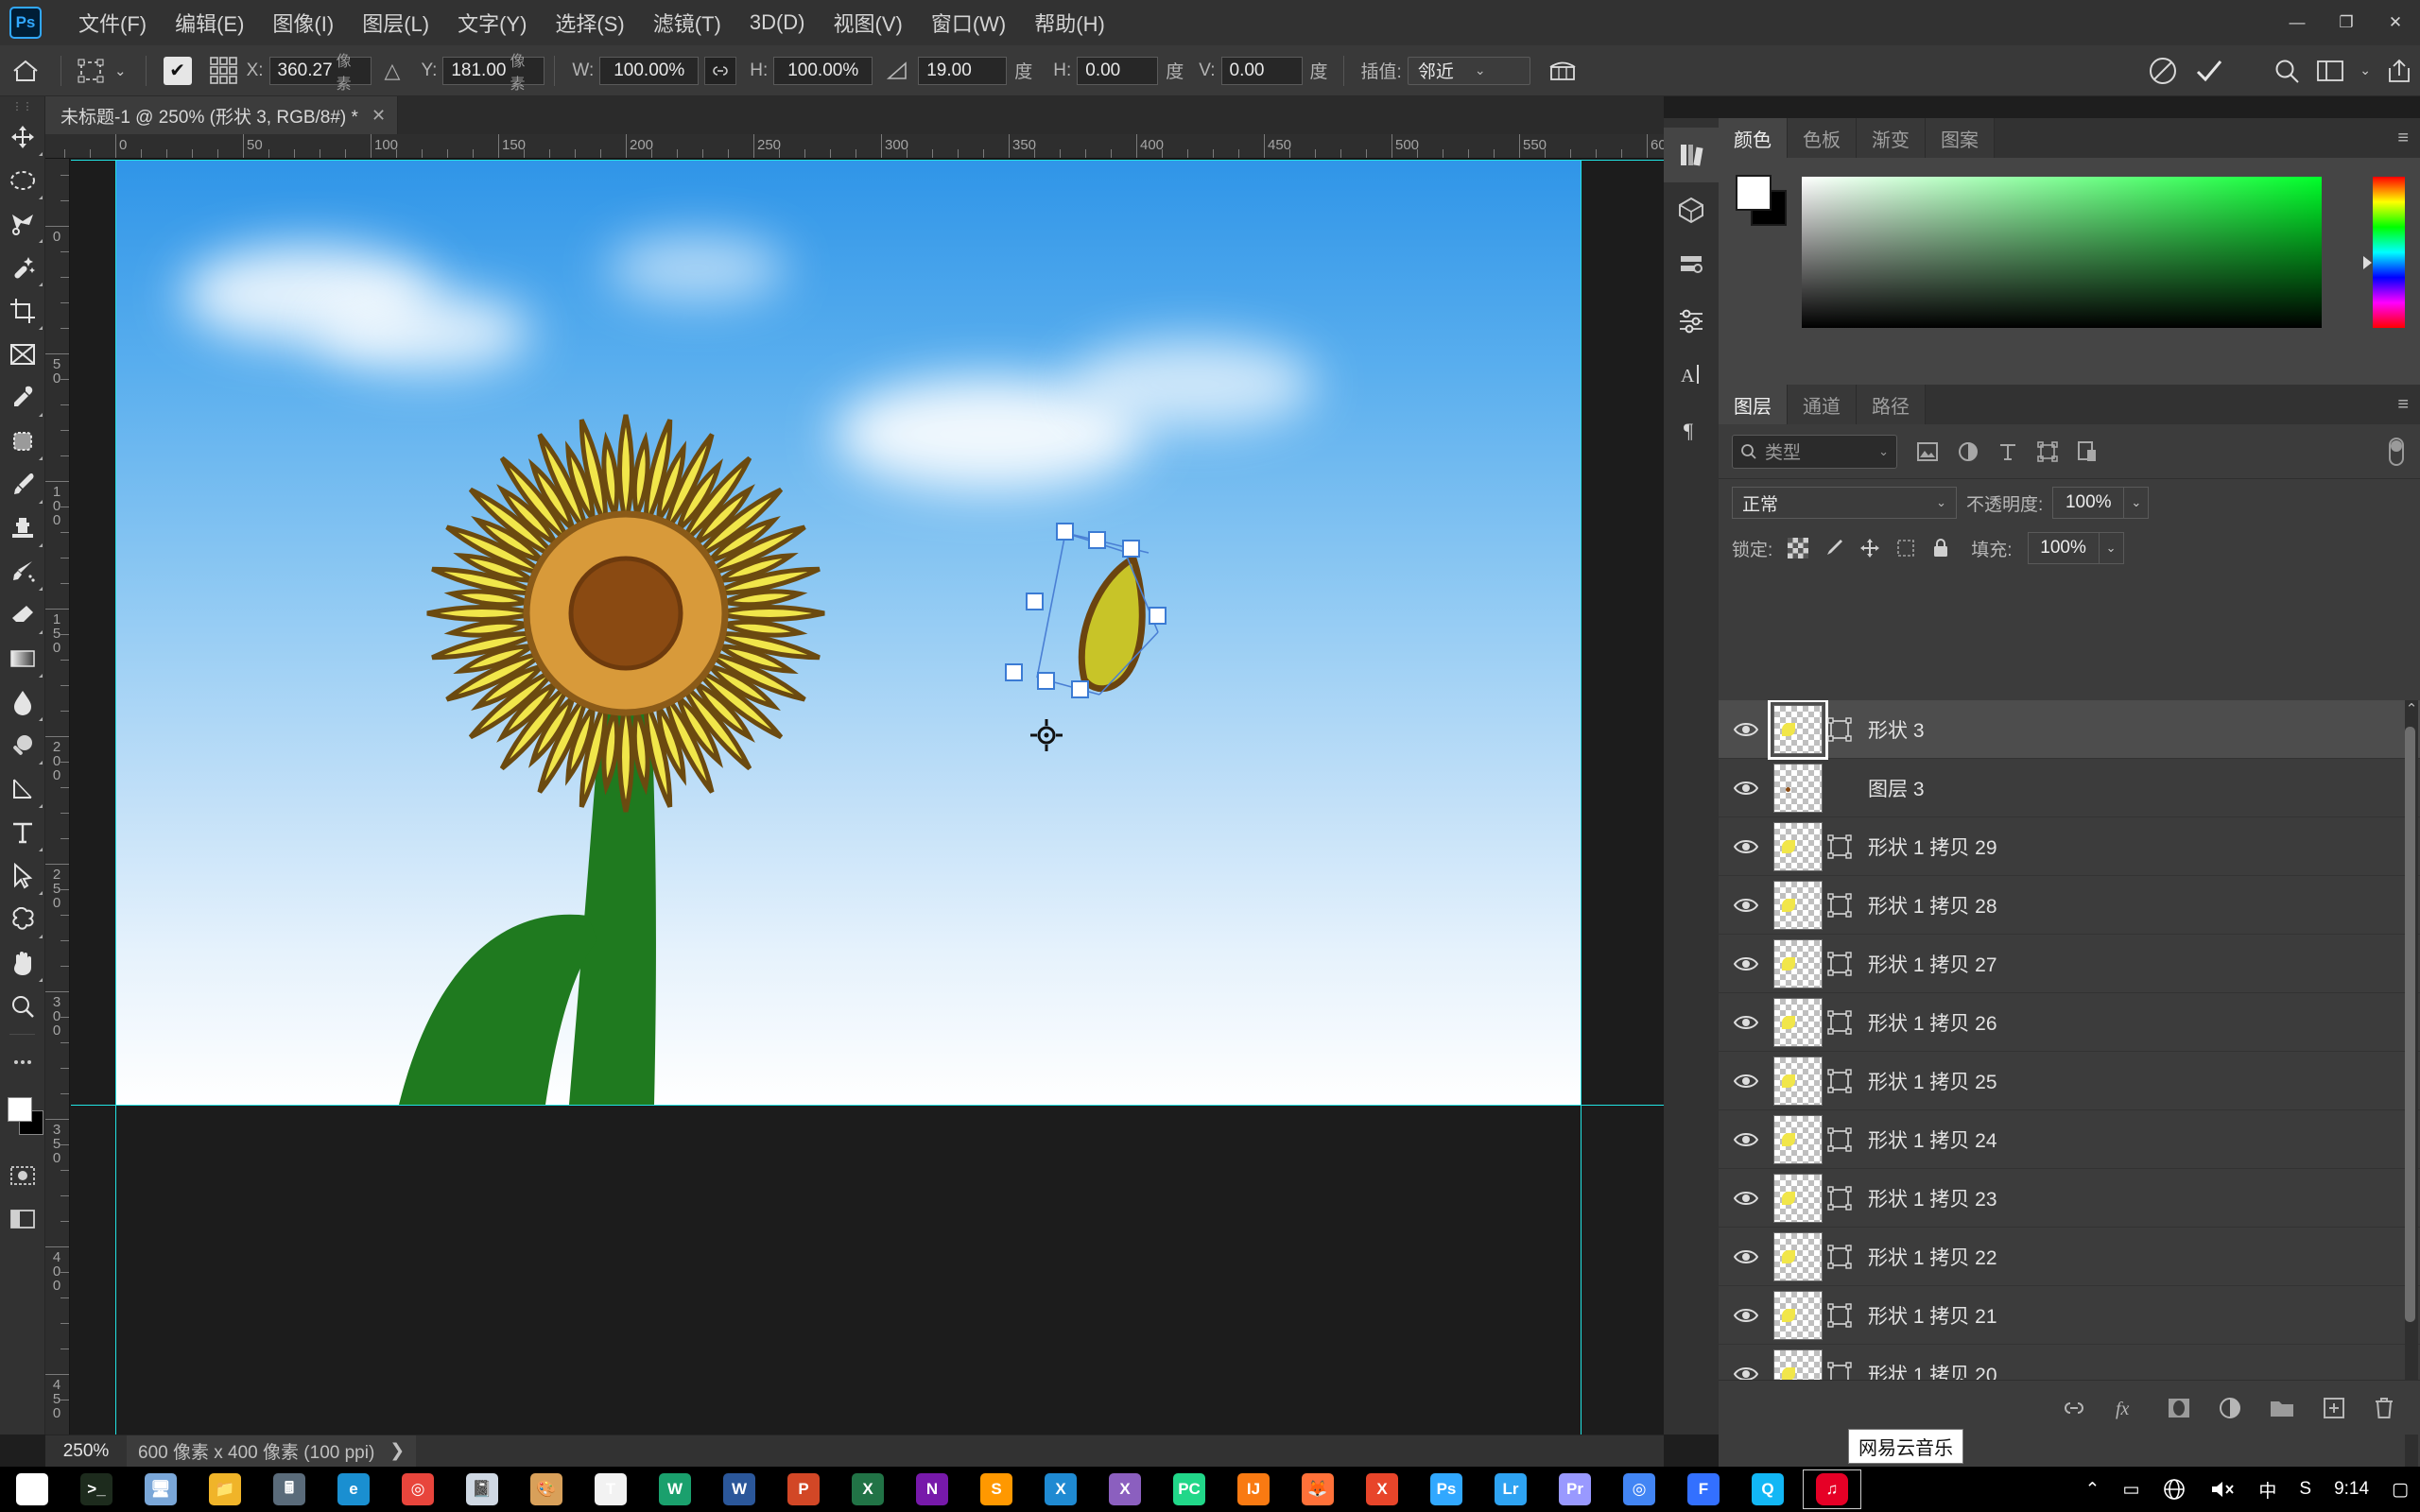  What do you see at coordinates (2230, 1408) in the screenshot?
I see `adjustment-layer-button` at bounding box center [2230, 1408].